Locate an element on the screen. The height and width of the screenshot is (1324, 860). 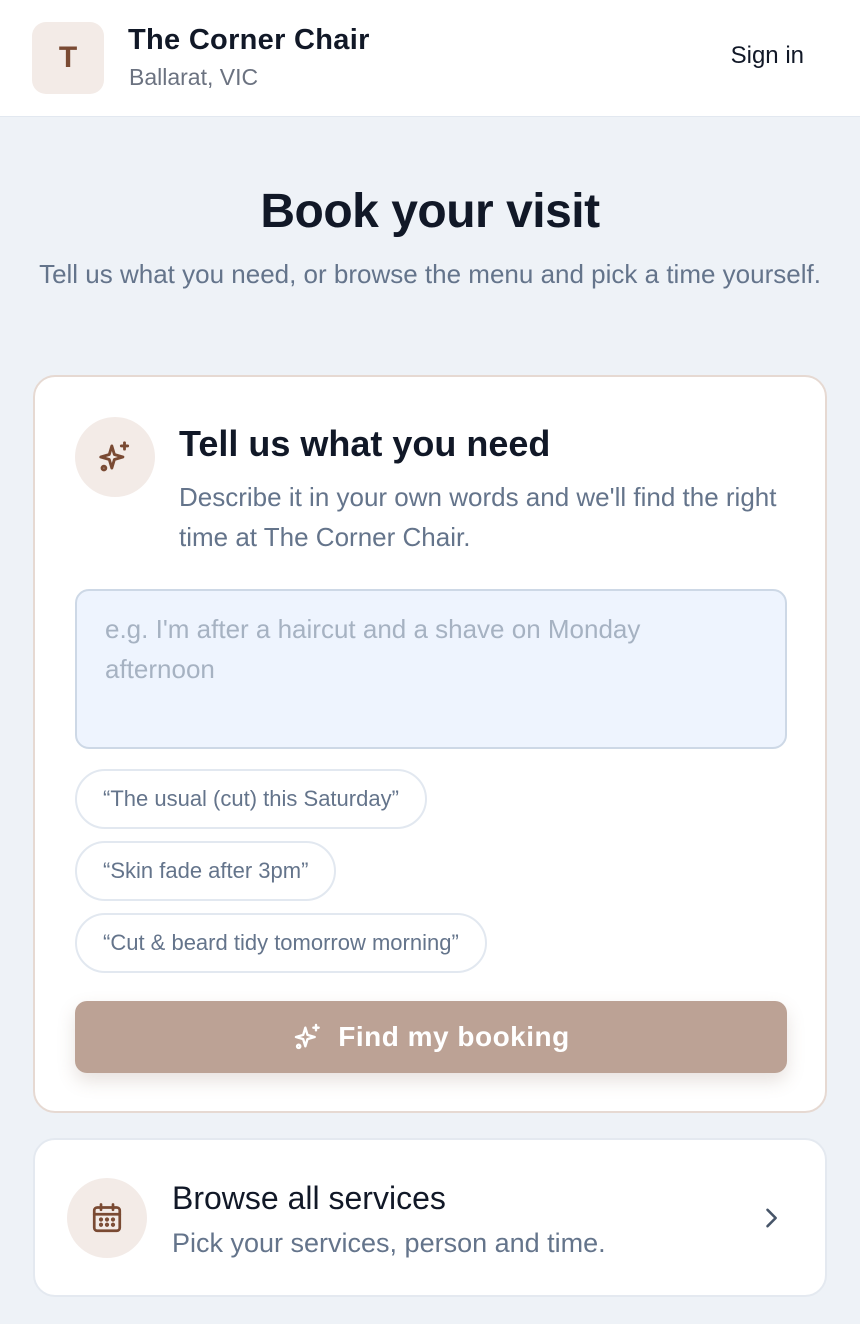
calendar-icon is located at coordinates (107, 1218).